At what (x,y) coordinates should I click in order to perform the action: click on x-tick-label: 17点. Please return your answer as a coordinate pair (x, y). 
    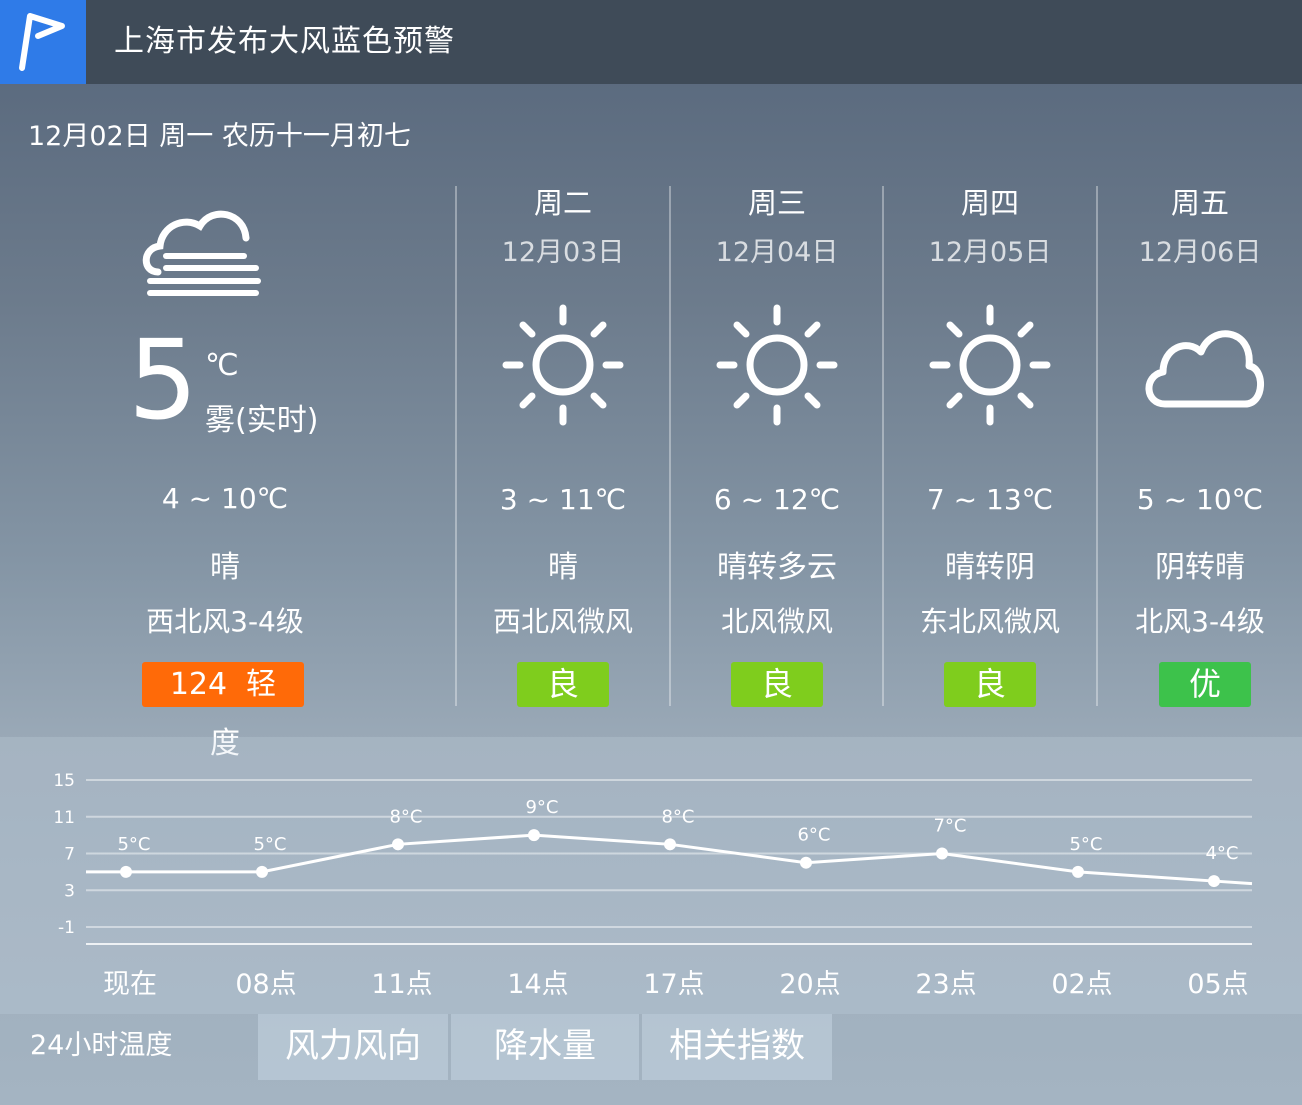
    Looking at the image, I should click on (673, 984).